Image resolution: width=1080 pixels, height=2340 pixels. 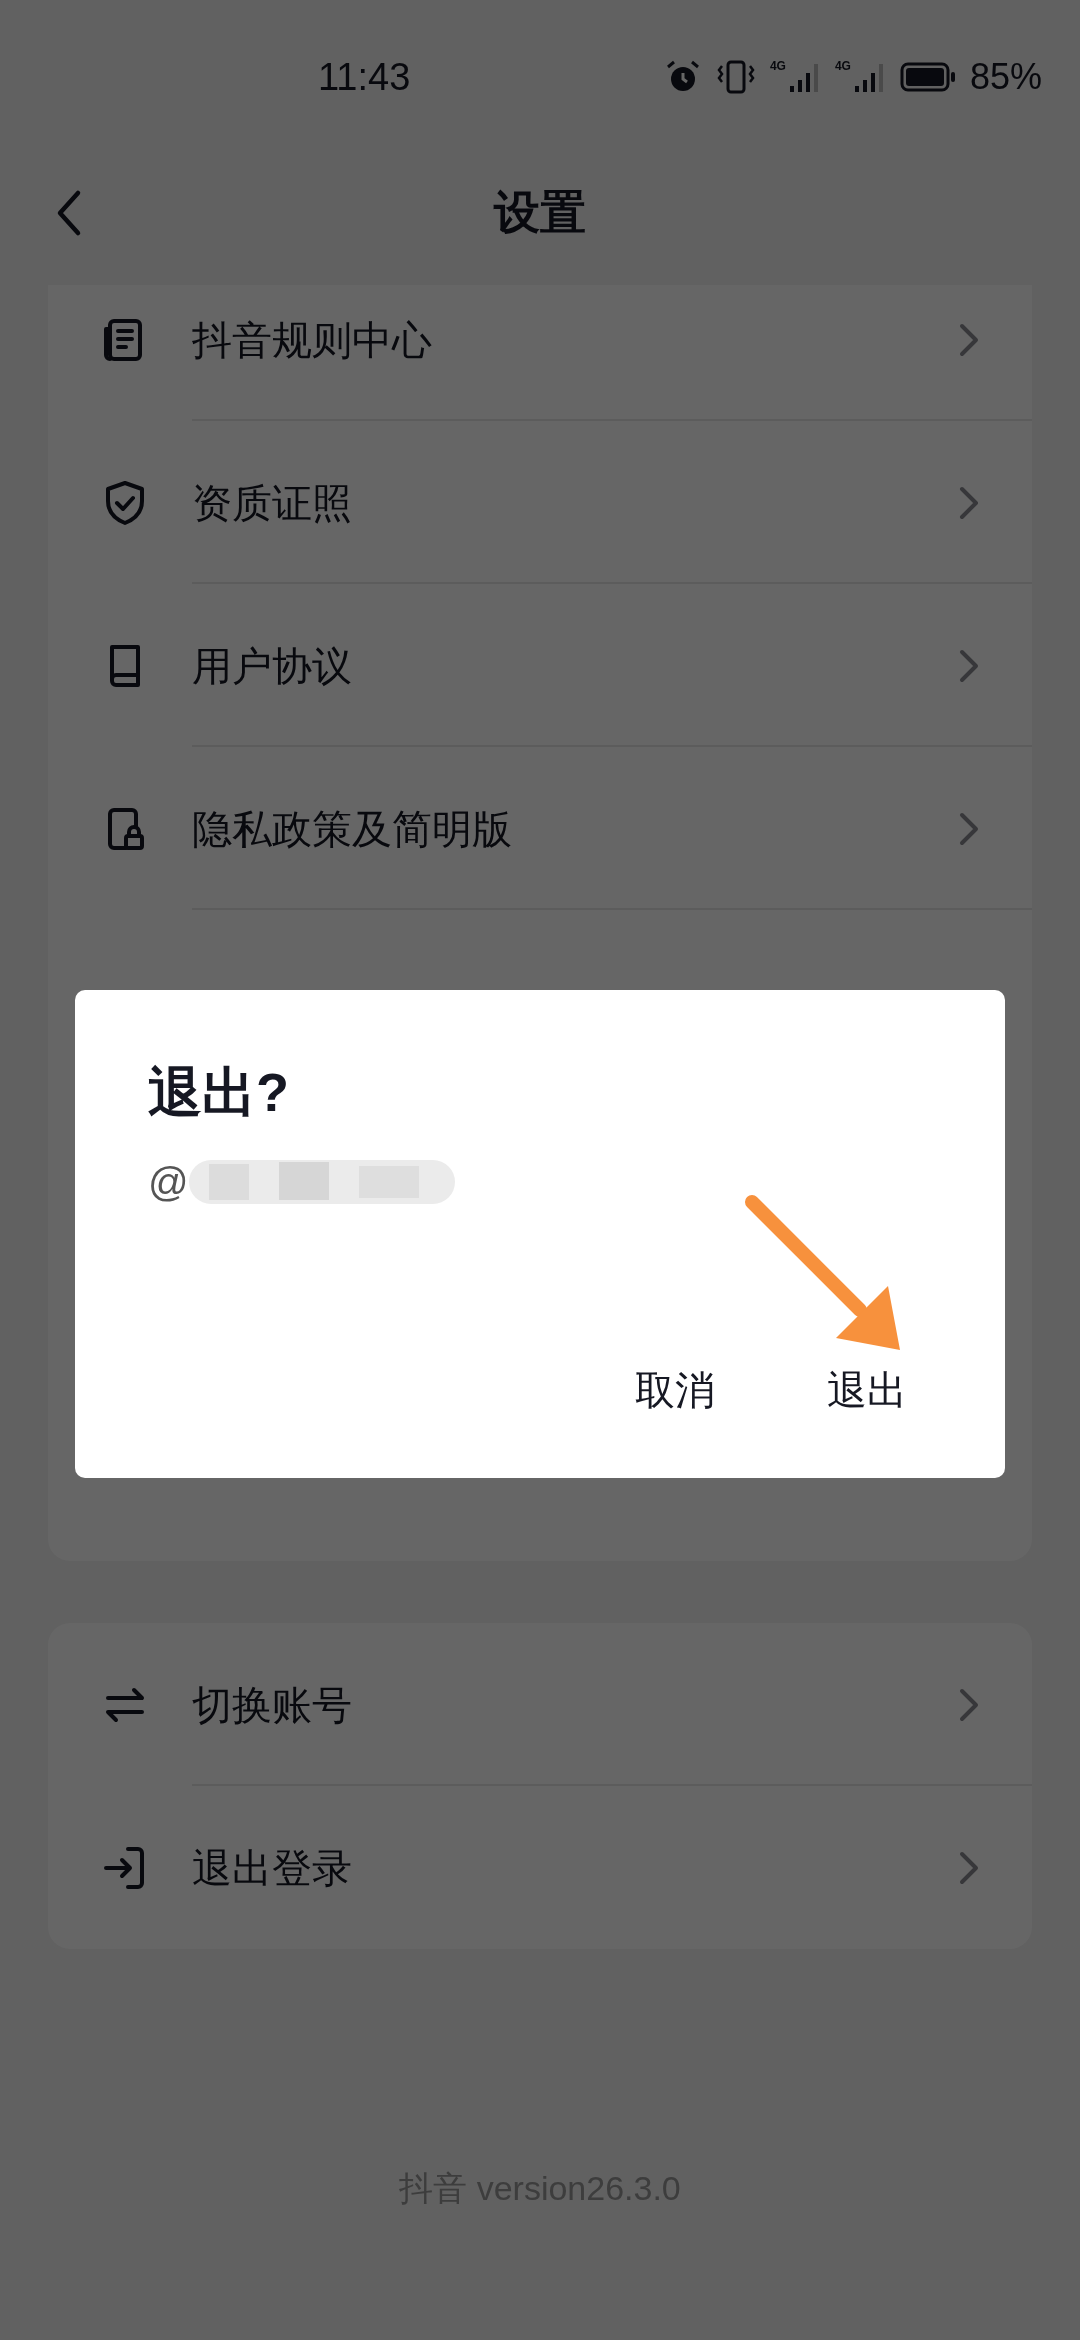 I want to click on settings-row: 隐私政策及简明版, so click(x=540, y=828).